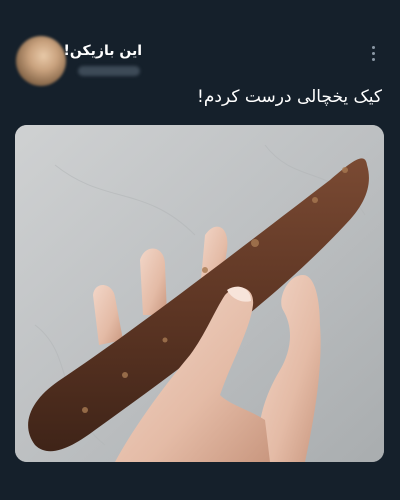  I want to click on more-vertical-icon, so click(373, 47).